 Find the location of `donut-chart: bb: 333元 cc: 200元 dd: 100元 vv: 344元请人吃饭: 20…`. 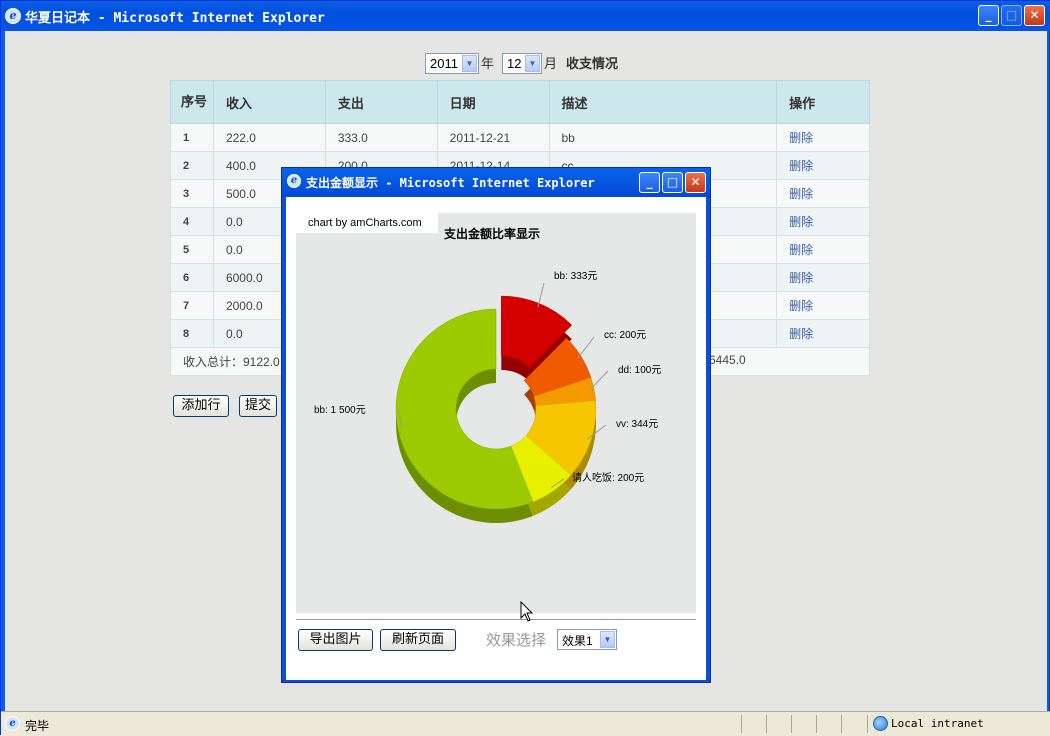

donut-chart: bb: 333元 cc: 200元 dd: 100元 vv: 344元请人吃饭: 20… is located at coordinates (487, 397).